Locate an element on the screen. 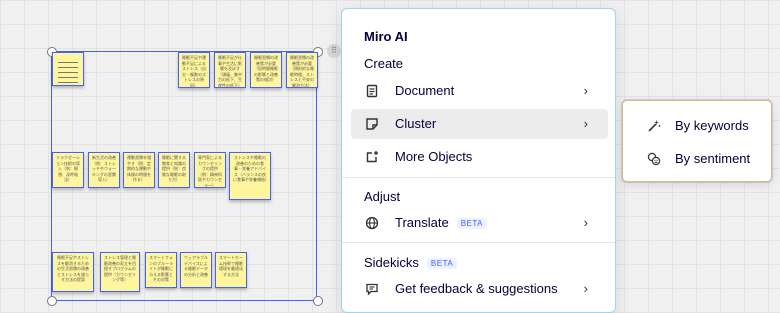 The image size is (780, 313). translate-menu-item: Translate BETA › is located at coordinates (479, 223).